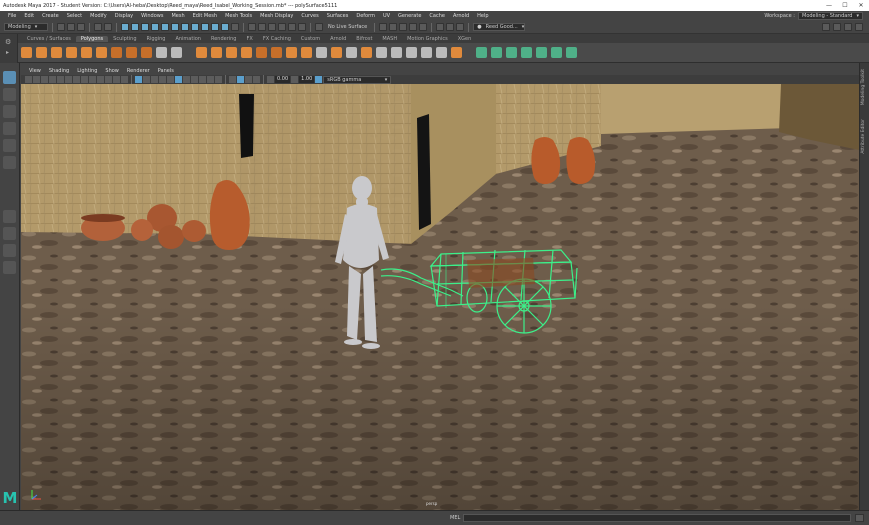 This screenshot has height=525, width=869. Describe the element at coordinates (440, 27) in the screenshot. I see `input-line-icon` at that location.